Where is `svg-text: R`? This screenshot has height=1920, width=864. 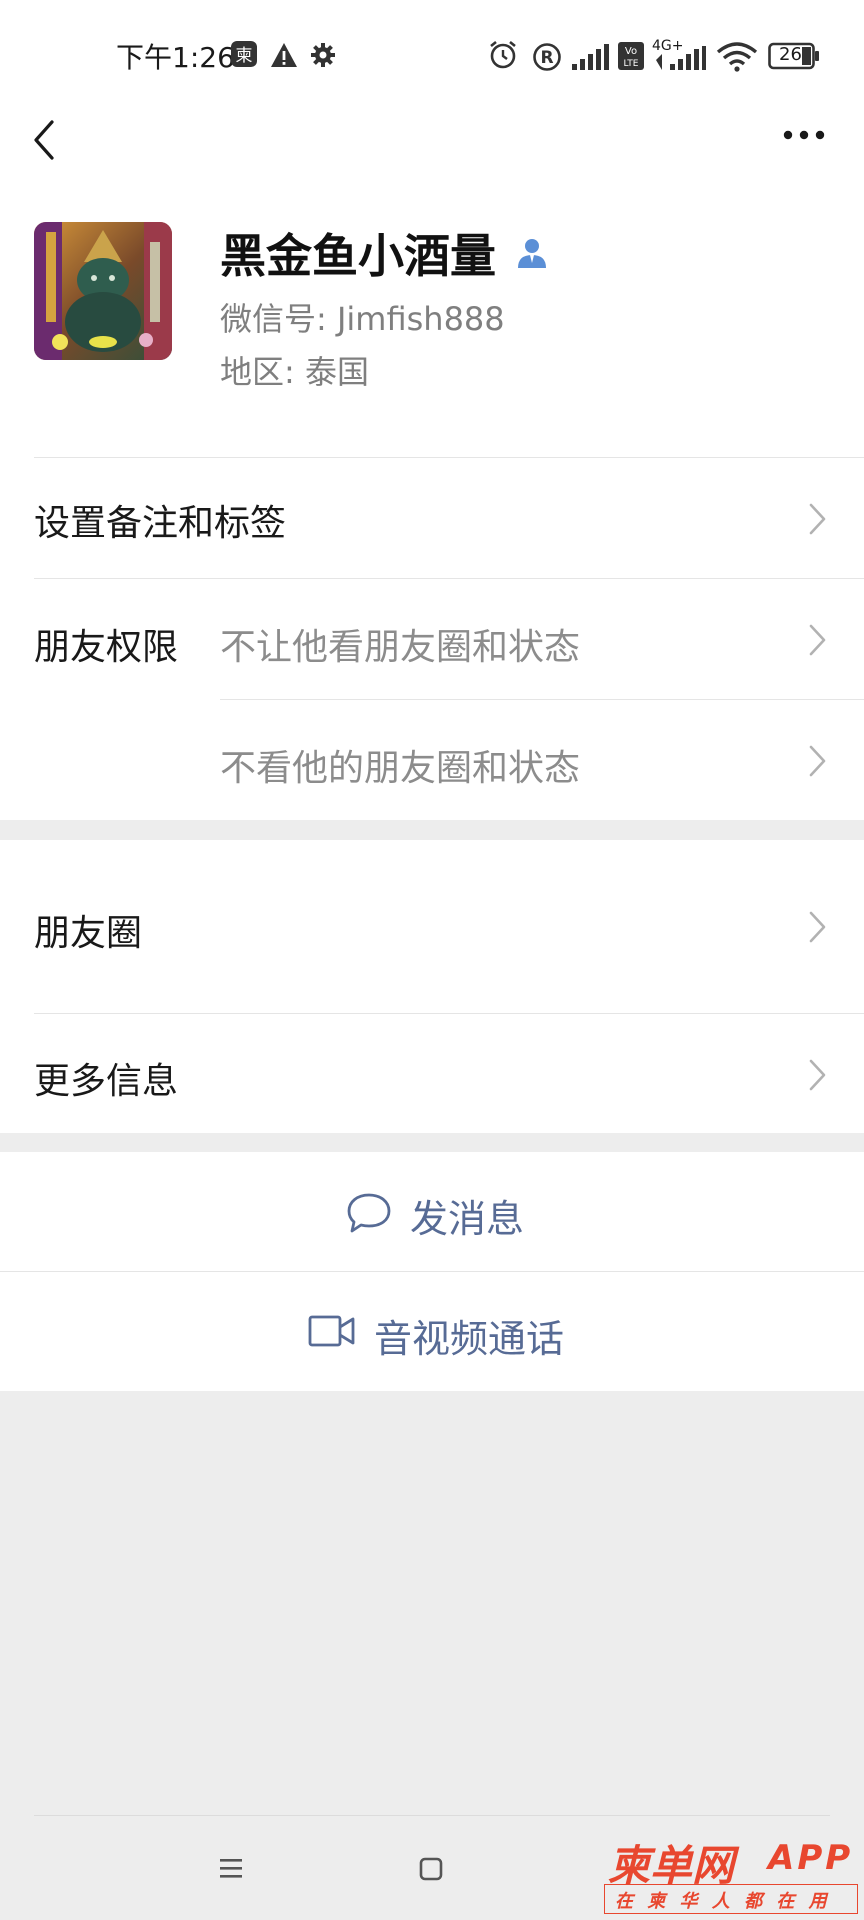 svg-text: R is located at coordinates (546, 58).